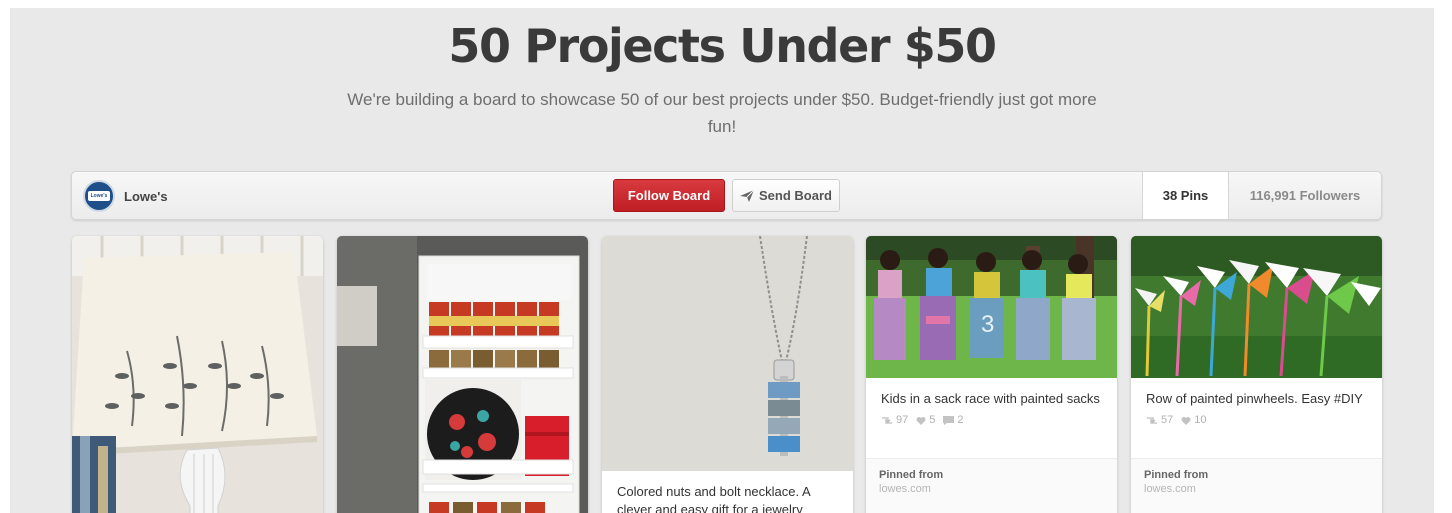 Image resolution: width=1452 pixels, height=513 pixels. What do you see at coordinates (1167, 420) in the screenshot?
I see `repin-count-value: 57` at bounding box center [1167, 420].